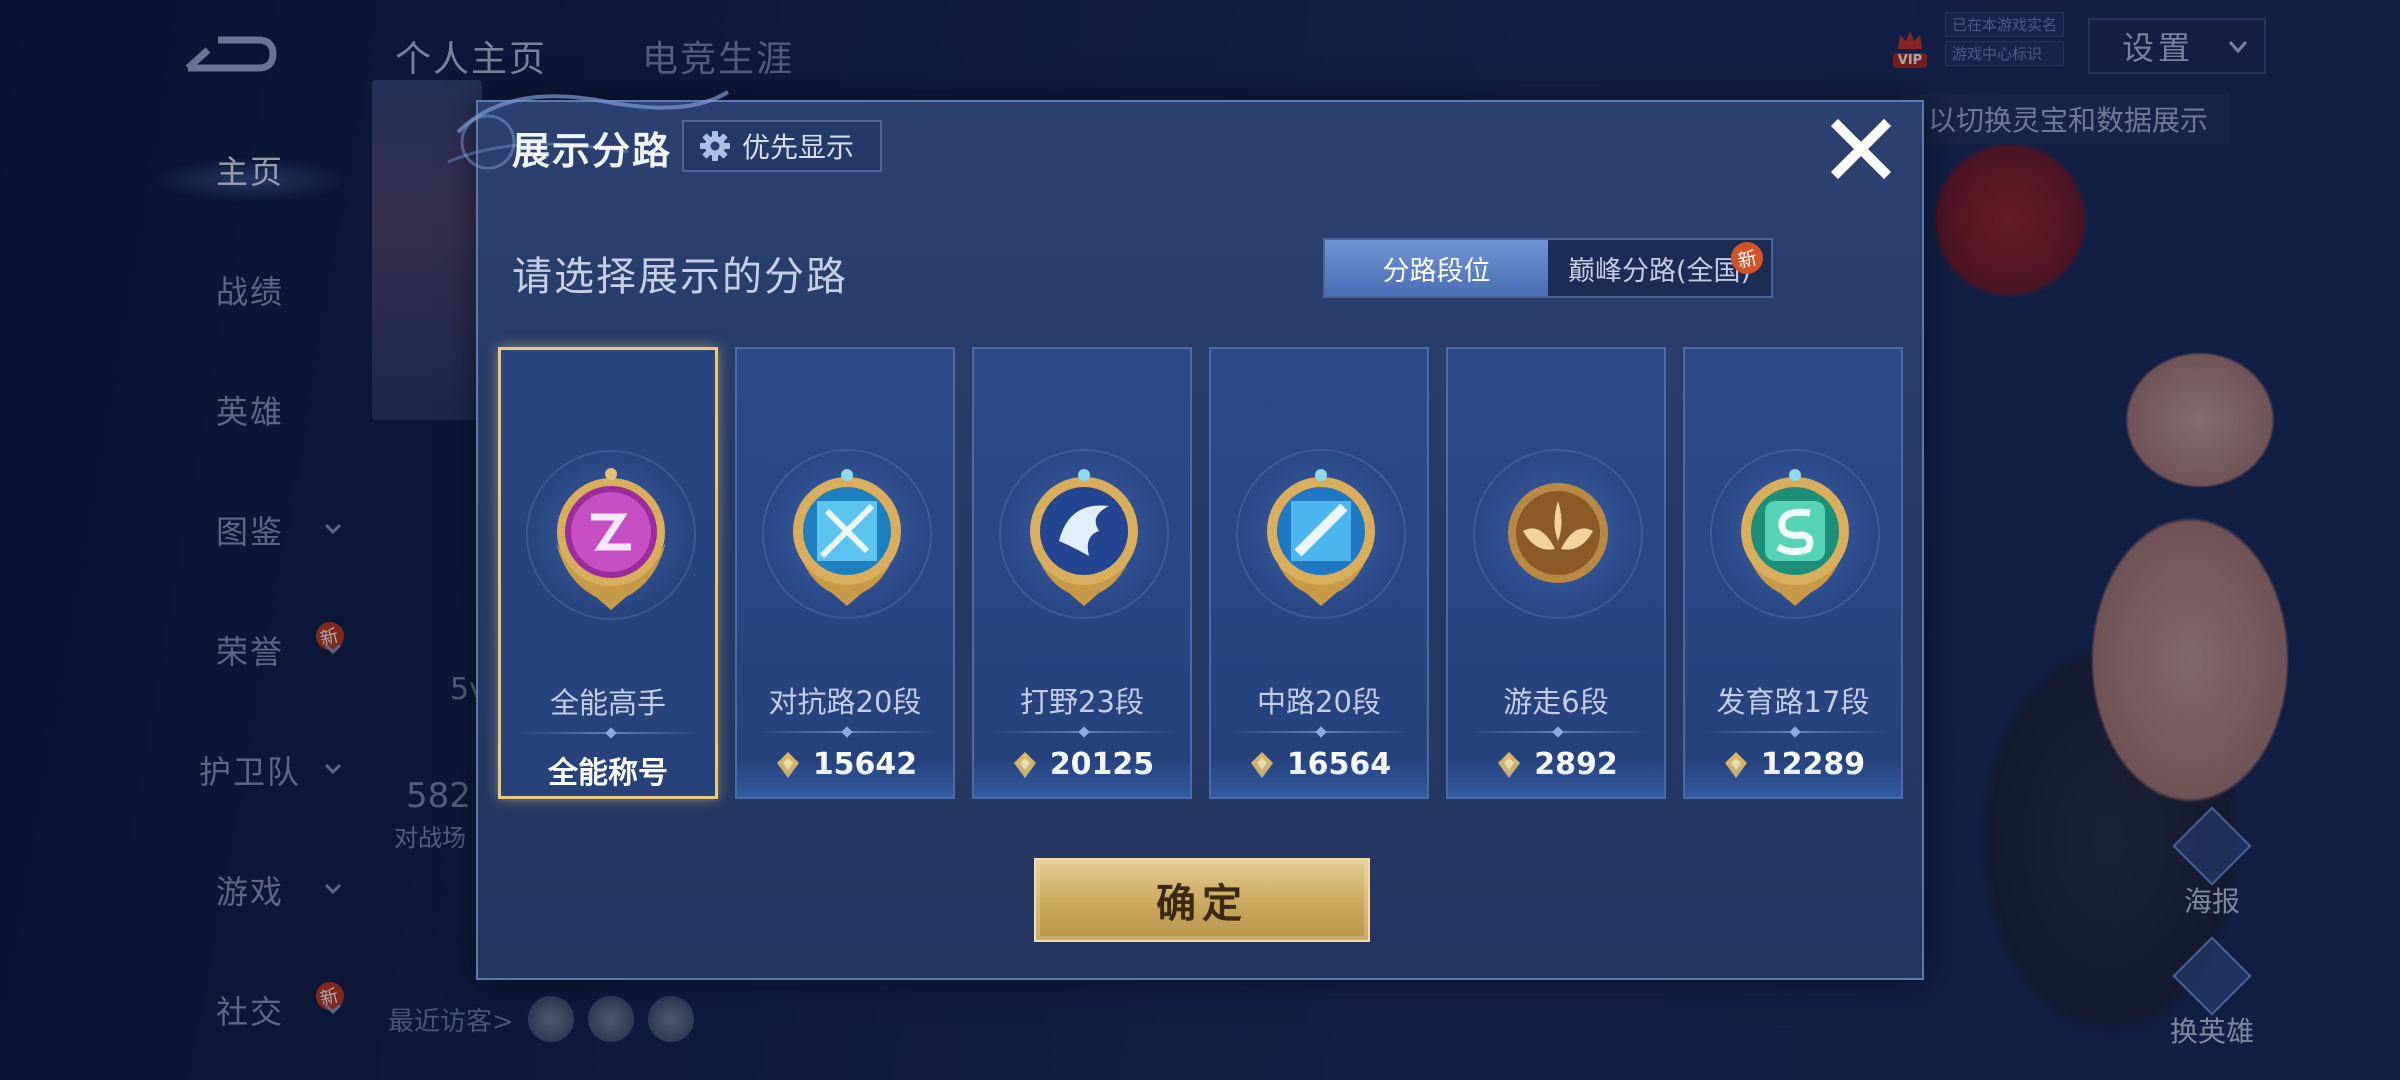  Describe the element at coordinates (715, 146) in the screenshot. I see `gear-icon` at that location.